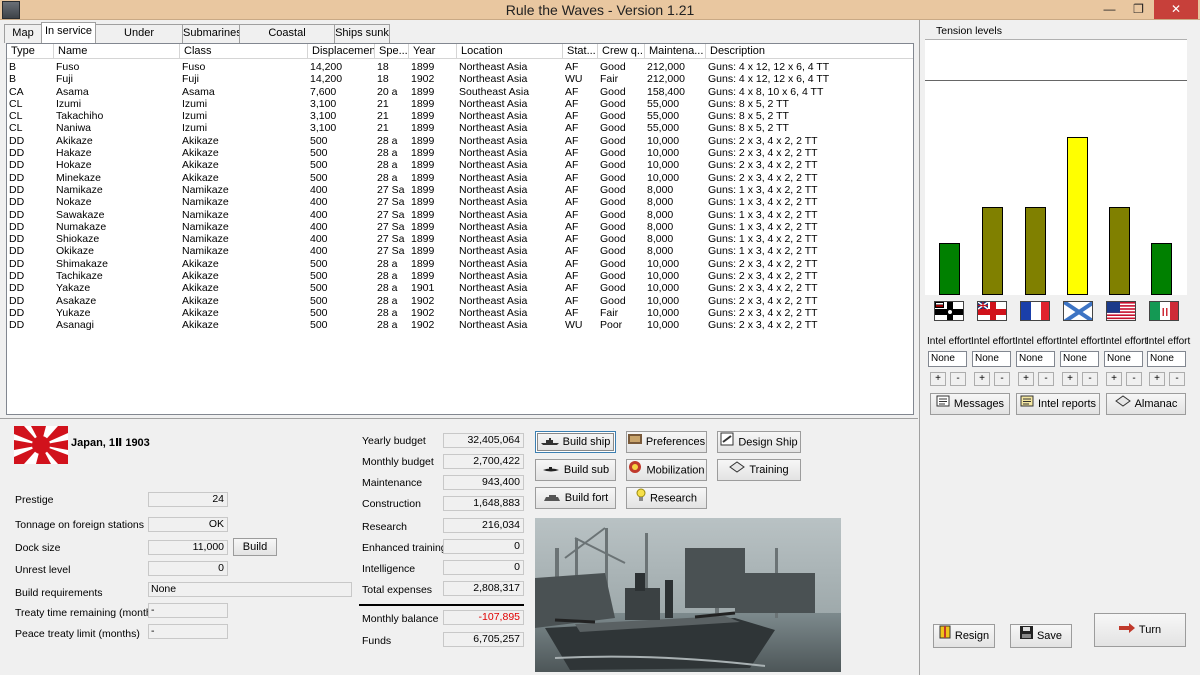 The width and height of the screenshot is (1200, 675). I want to click on training-button: Training, so click(759, 470).